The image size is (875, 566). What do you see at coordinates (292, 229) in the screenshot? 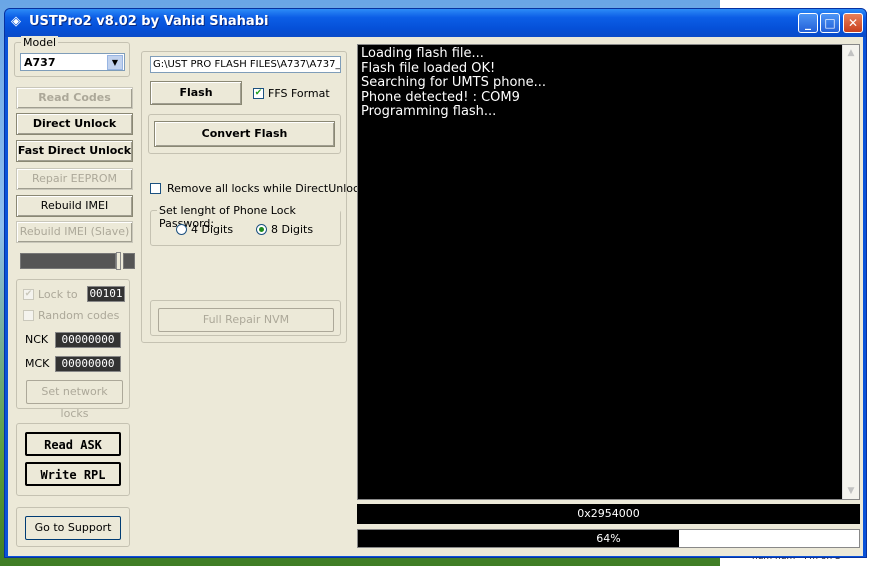
I see `8-digits-label: 8 Digits` at bounding box center [292, 229].